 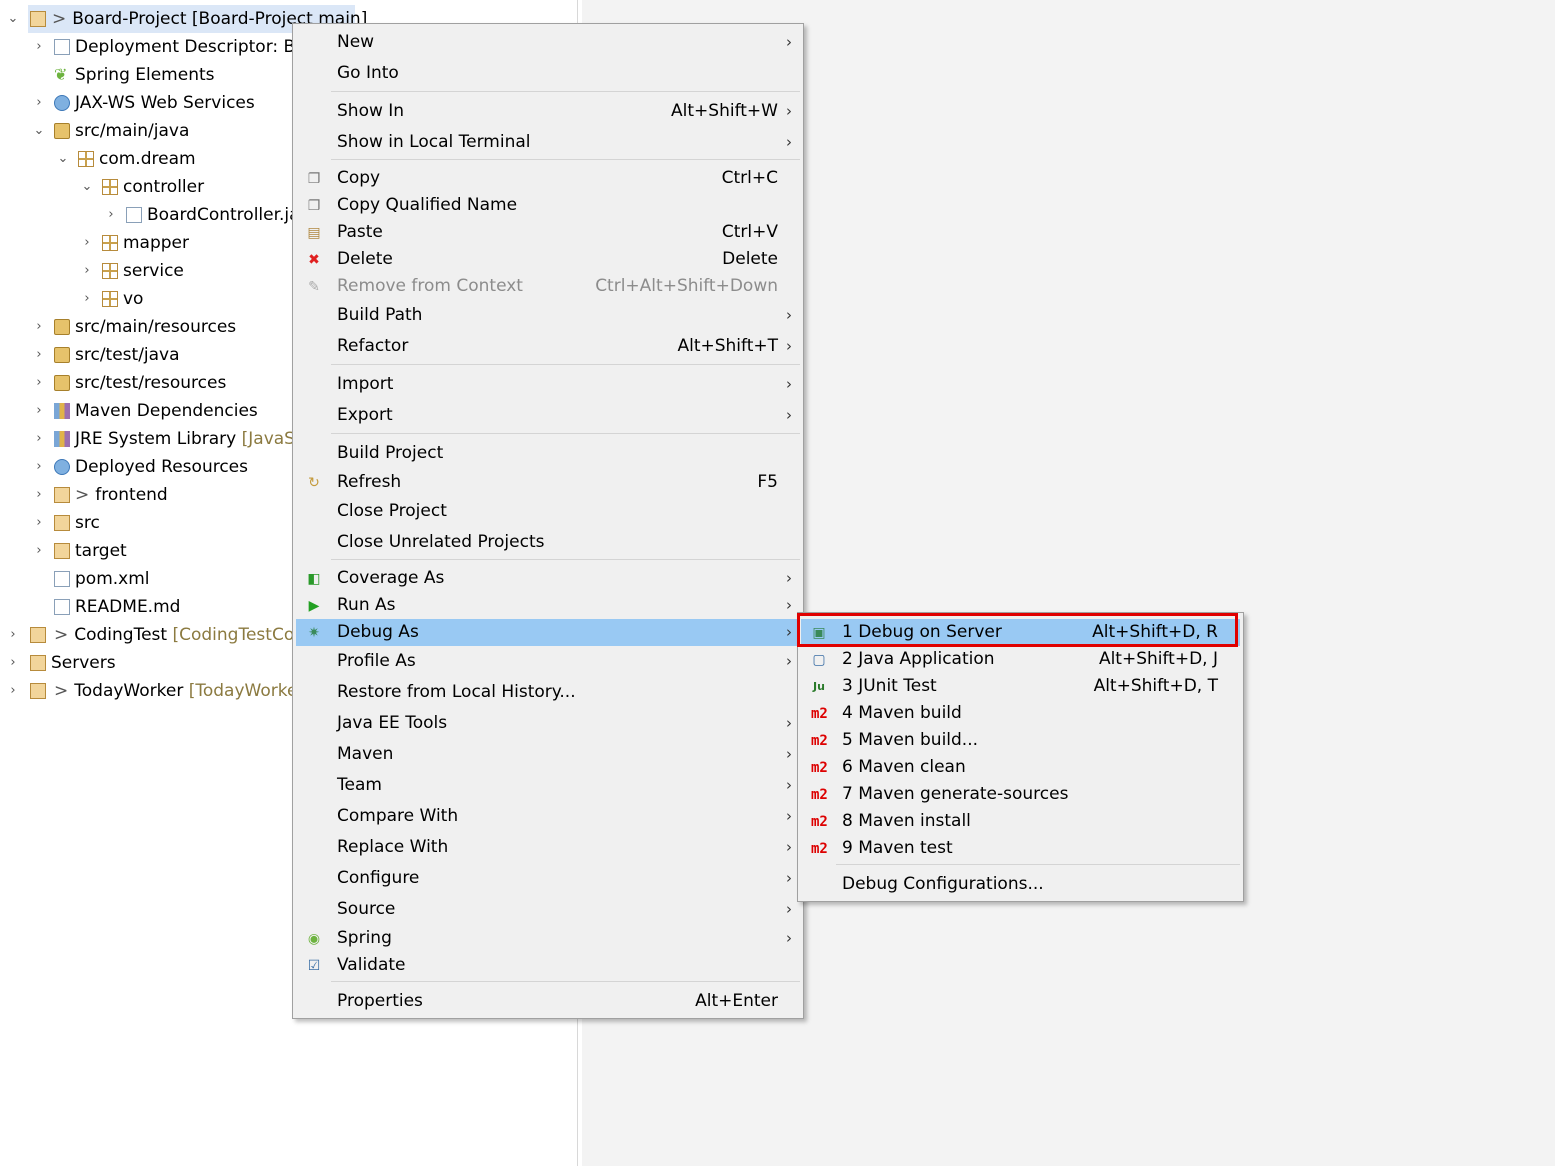 What do you see at coordinates (62, 467) in the screenshot?
I see `deployed-resources-icon` at bounding box center [62, 467].